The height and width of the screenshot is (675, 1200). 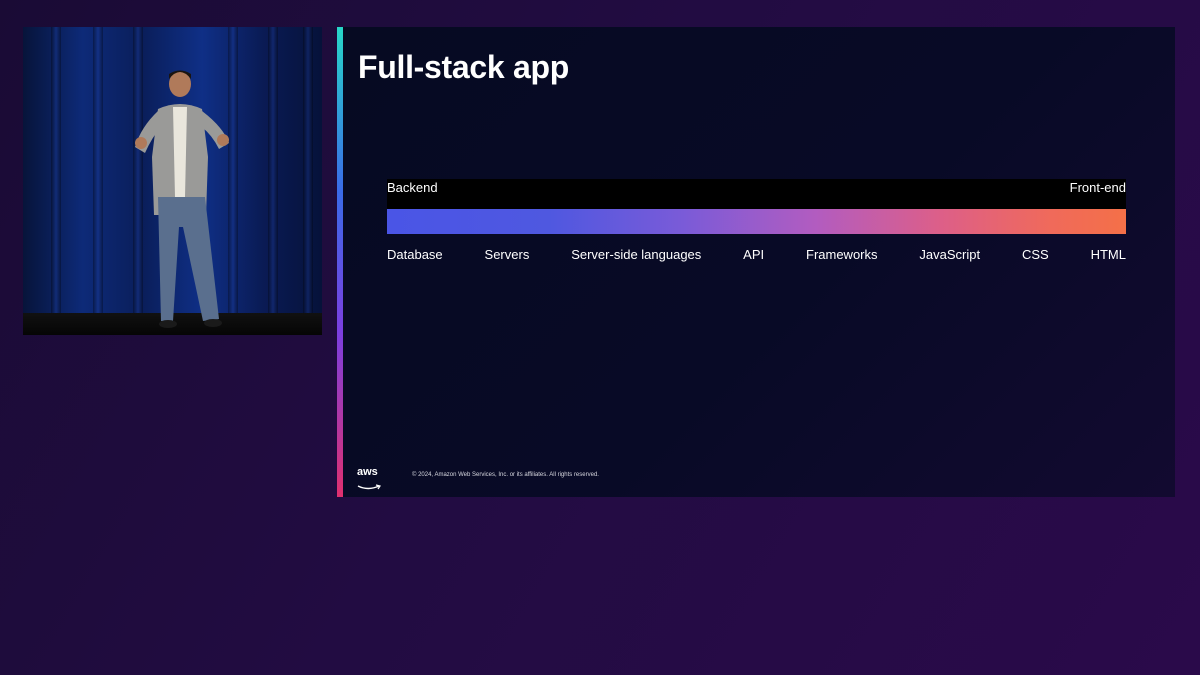 What do you see at coordinates (950, 254) in the screenshot?
I see `layer-javascript: JavaScript` at bounding box center [950, 254].